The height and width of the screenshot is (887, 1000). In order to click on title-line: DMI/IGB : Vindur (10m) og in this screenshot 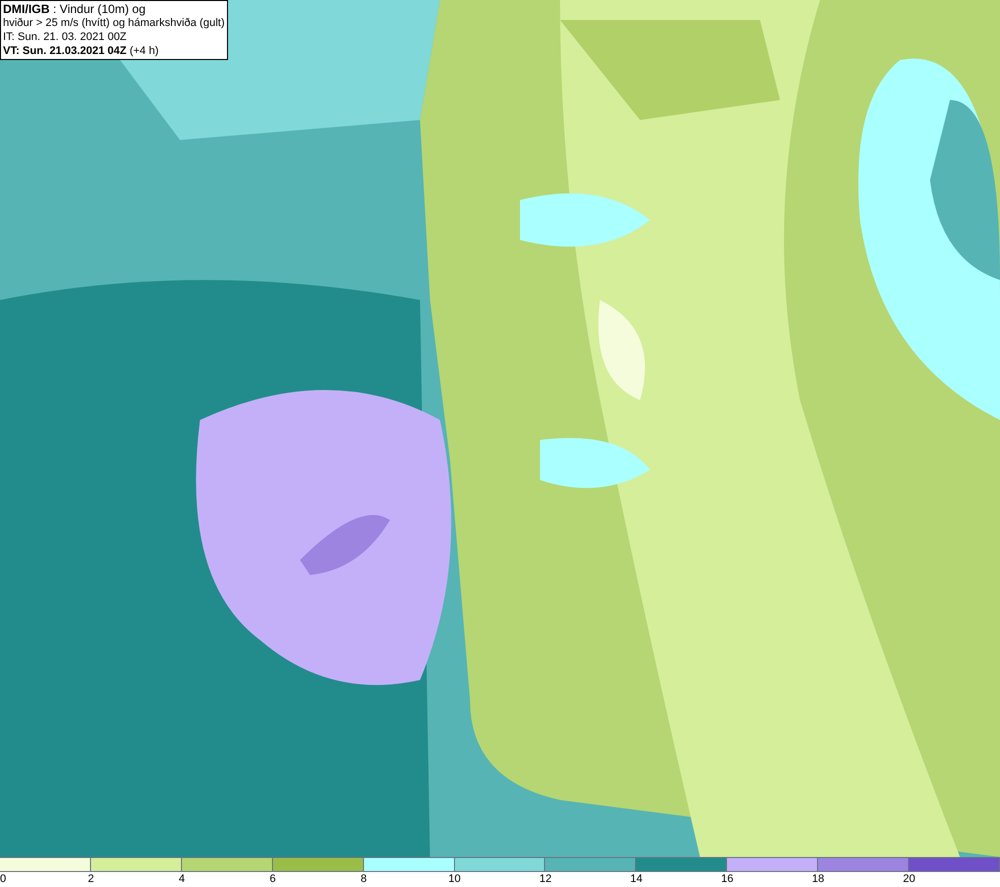, I will do `click(74, 9)`.